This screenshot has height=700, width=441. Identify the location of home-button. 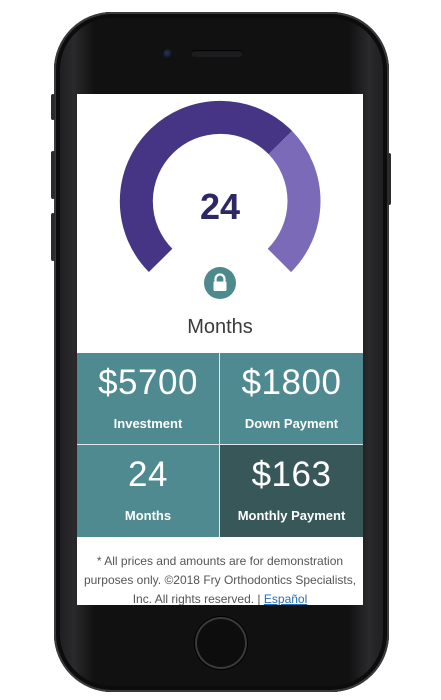
(221, 643).